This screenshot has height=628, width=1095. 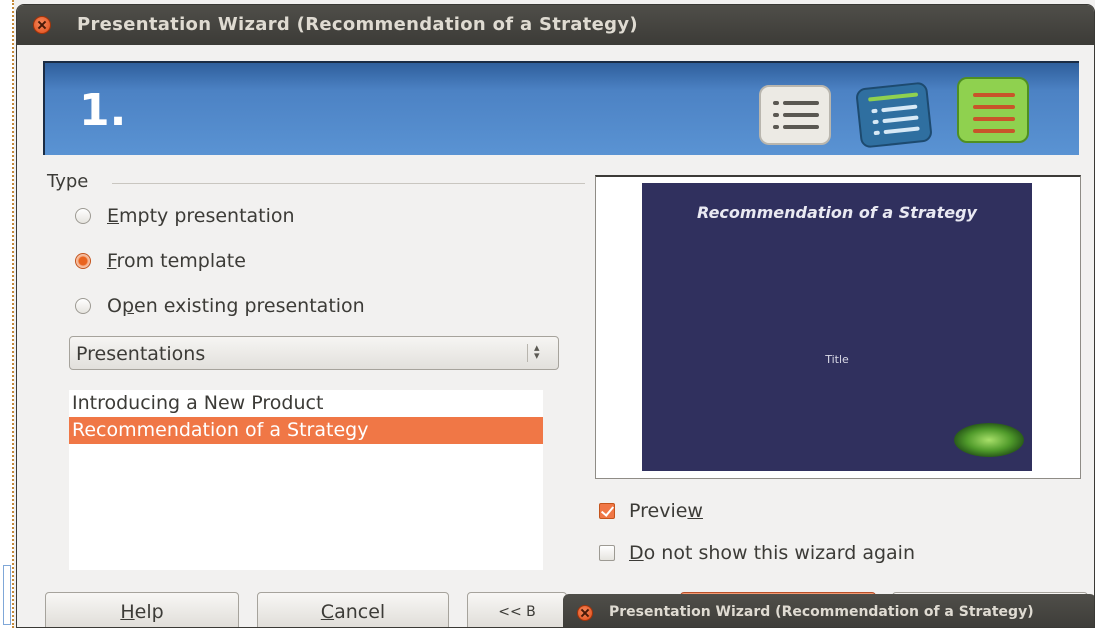 I want to click on slide-title: Recommendation of a Strategy, so click(x=837, y=212).